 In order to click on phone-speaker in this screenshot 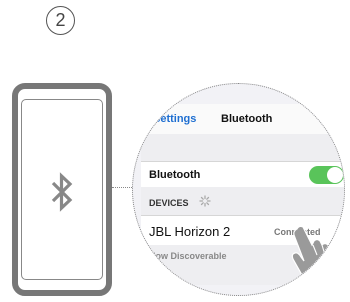, I will do `click(63, 93)`.